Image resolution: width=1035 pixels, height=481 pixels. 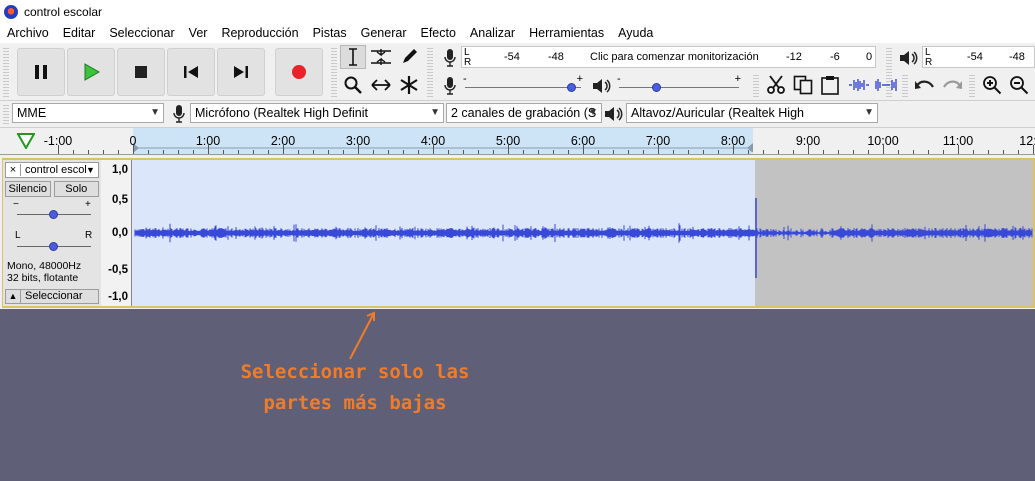 I want to click on close-track-button: ×, so click(x=13, y=170).